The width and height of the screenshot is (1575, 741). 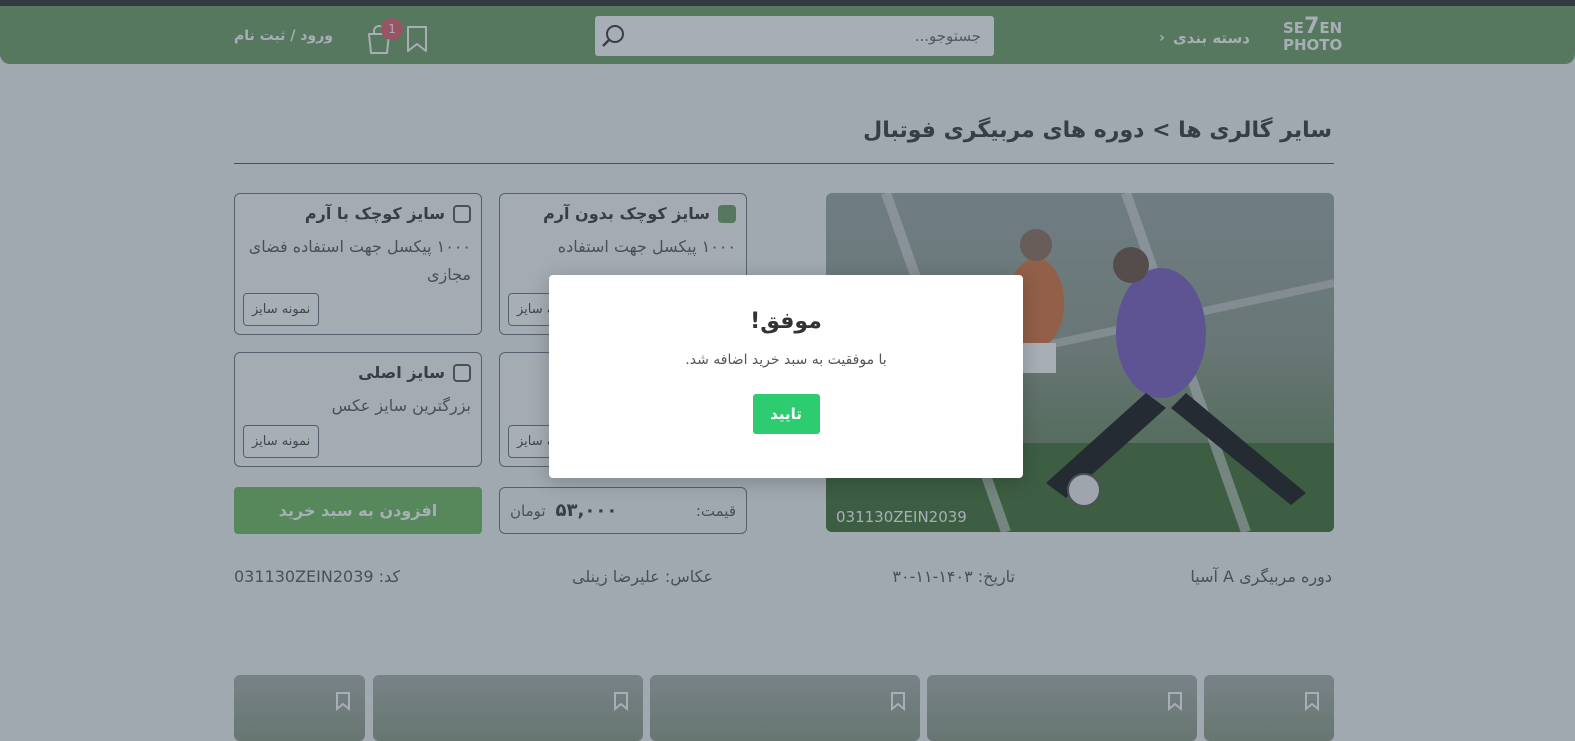 What do you see at coordinates (786, 360) in the screenshot?
I see `modal-message: با موفقیت به سبد خرید اضافه شد.` at bounding box center [786, 360].